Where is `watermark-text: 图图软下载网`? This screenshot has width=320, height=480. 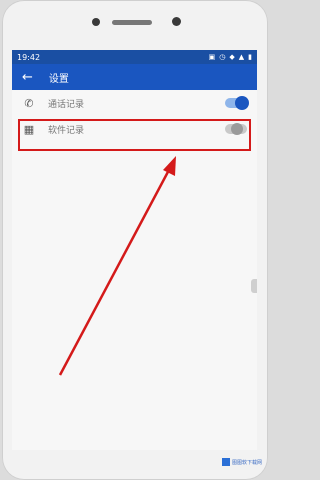
watermark-text: 图图软下载网 is located at coordinates (246, 462).